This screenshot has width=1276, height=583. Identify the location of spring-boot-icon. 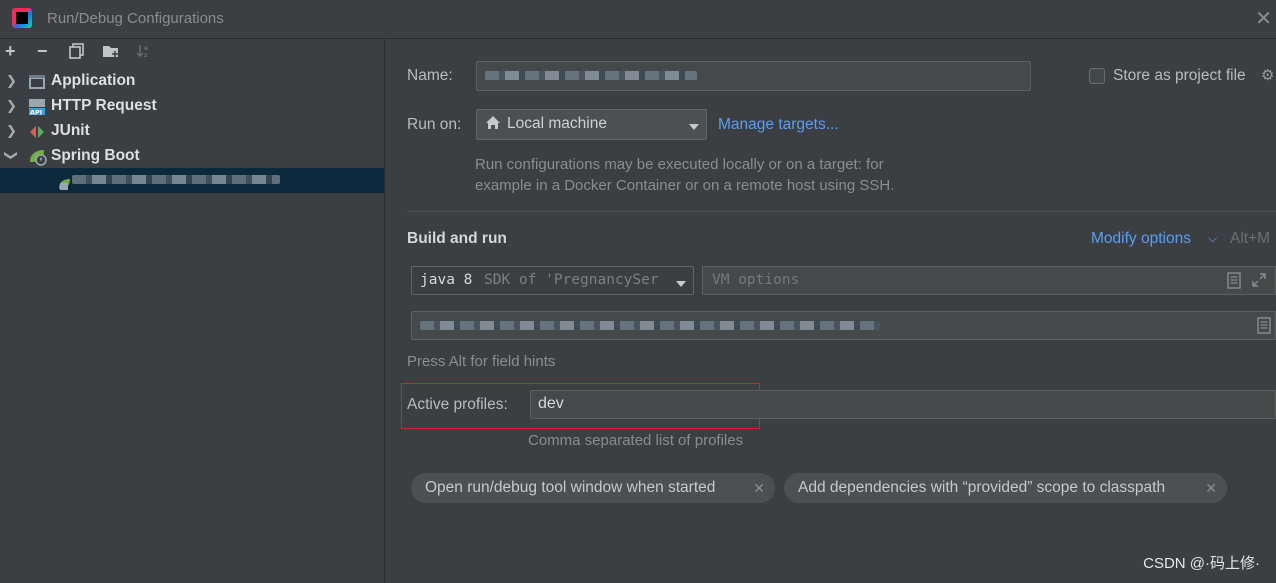
(37, 157).